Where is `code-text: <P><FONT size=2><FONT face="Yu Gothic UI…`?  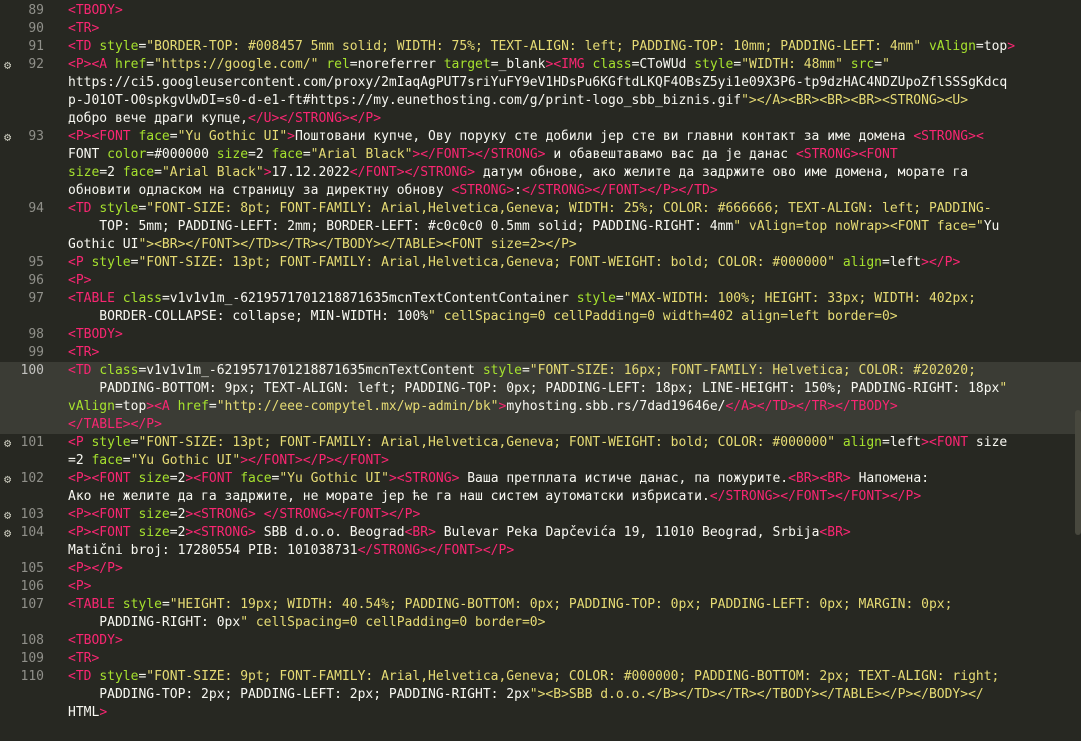 code-text: <P><FONT size=2><FONT face="Yu Gothic UI… is located at coordinates (499, 478).